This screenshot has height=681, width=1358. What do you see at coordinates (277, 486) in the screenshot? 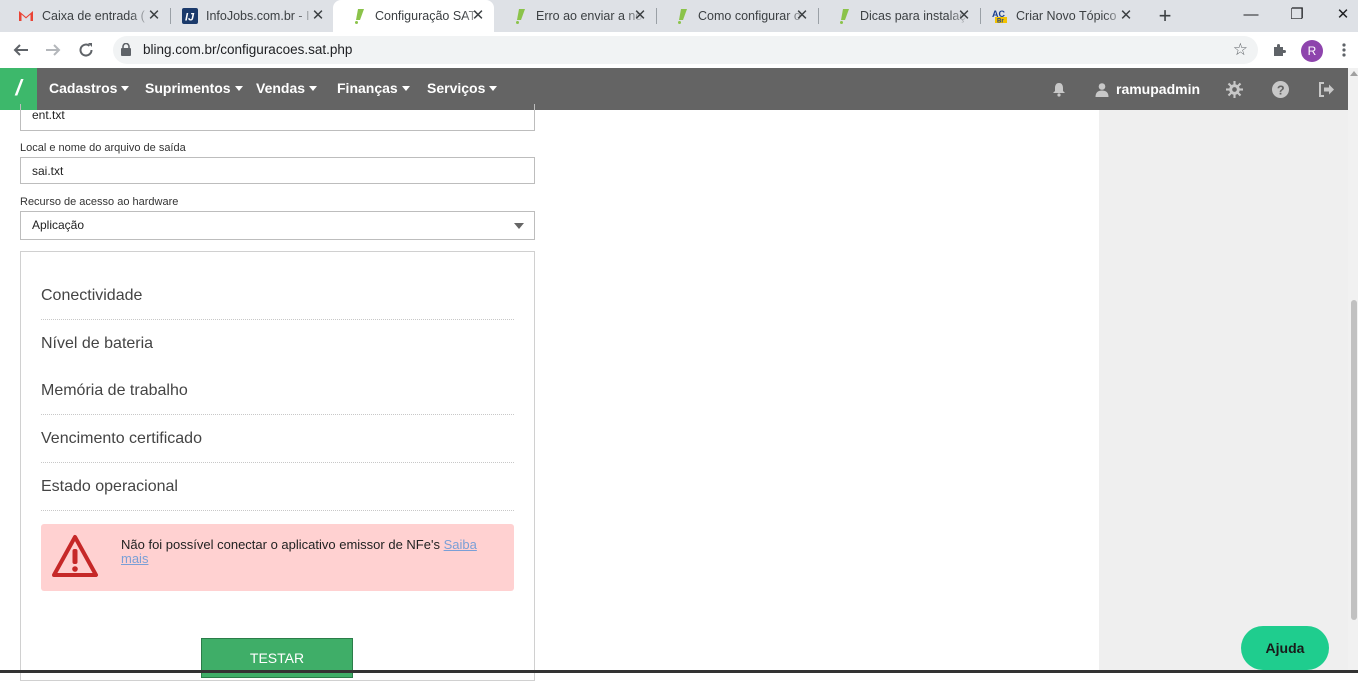
I see `status-item-estado: Estado operacional` at bounding box center [277, 486].